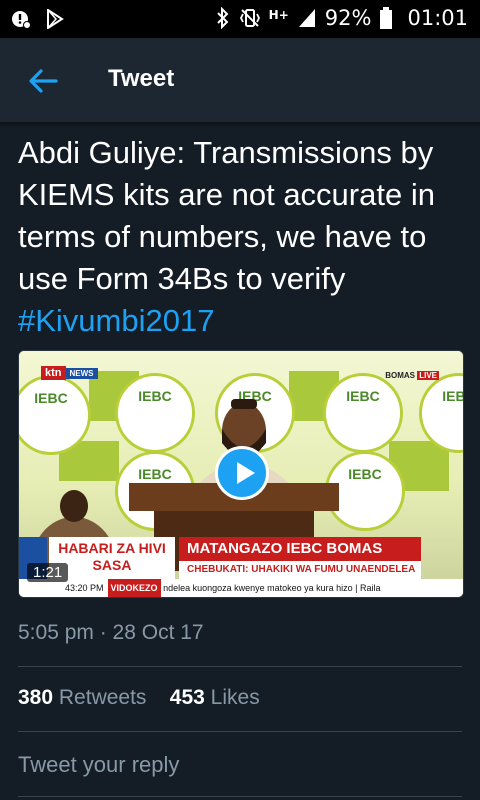 This screenshot has width=480, height=800. I want to click on bomas-label: BOMAS, so click(400, 375).